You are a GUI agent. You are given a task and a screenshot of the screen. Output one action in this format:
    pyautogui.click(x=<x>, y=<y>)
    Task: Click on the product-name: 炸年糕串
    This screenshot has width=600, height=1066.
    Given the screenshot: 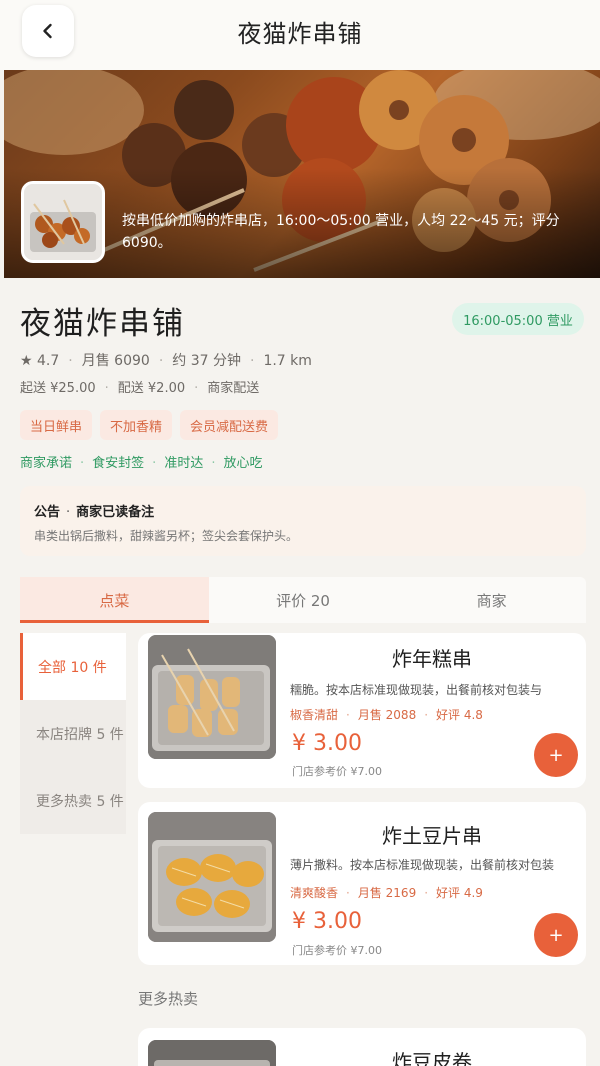 What is the action you would take?
    pyautogui.click(x=432, y=659)
    